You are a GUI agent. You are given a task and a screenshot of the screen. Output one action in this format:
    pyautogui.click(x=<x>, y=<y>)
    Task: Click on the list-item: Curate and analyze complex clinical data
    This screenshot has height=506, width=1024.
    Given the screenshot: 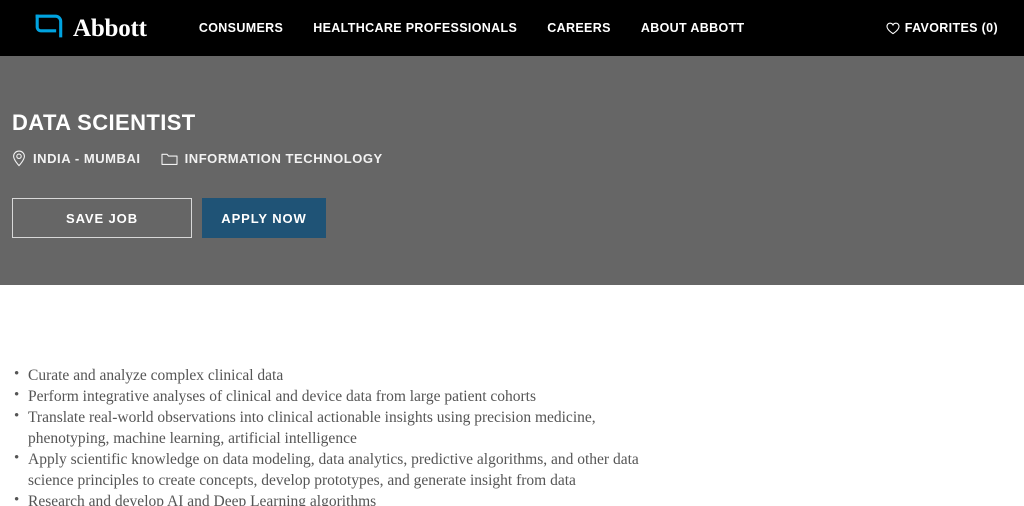 What is the action you would take?
    pyautogui.click(x=336, y=375)
    